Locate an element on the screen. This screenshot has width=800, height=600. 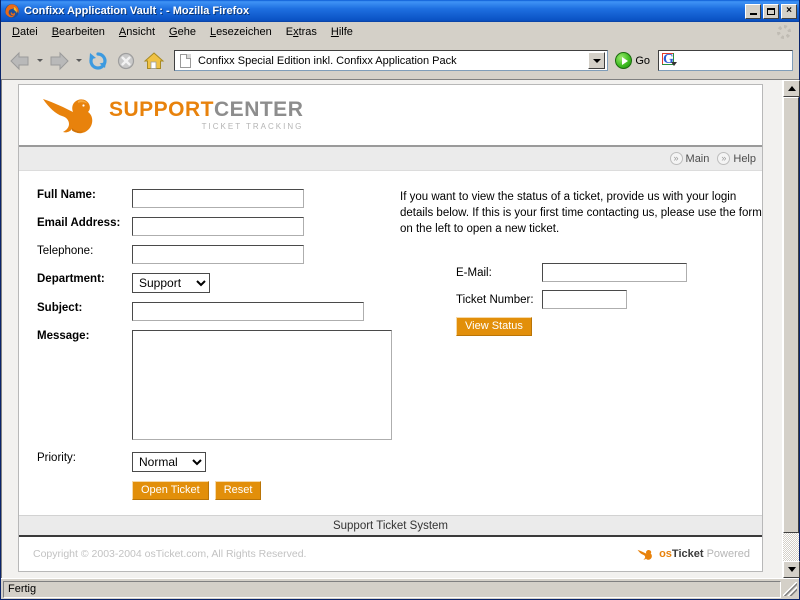
page-icon is located at coordinates (186, 61).